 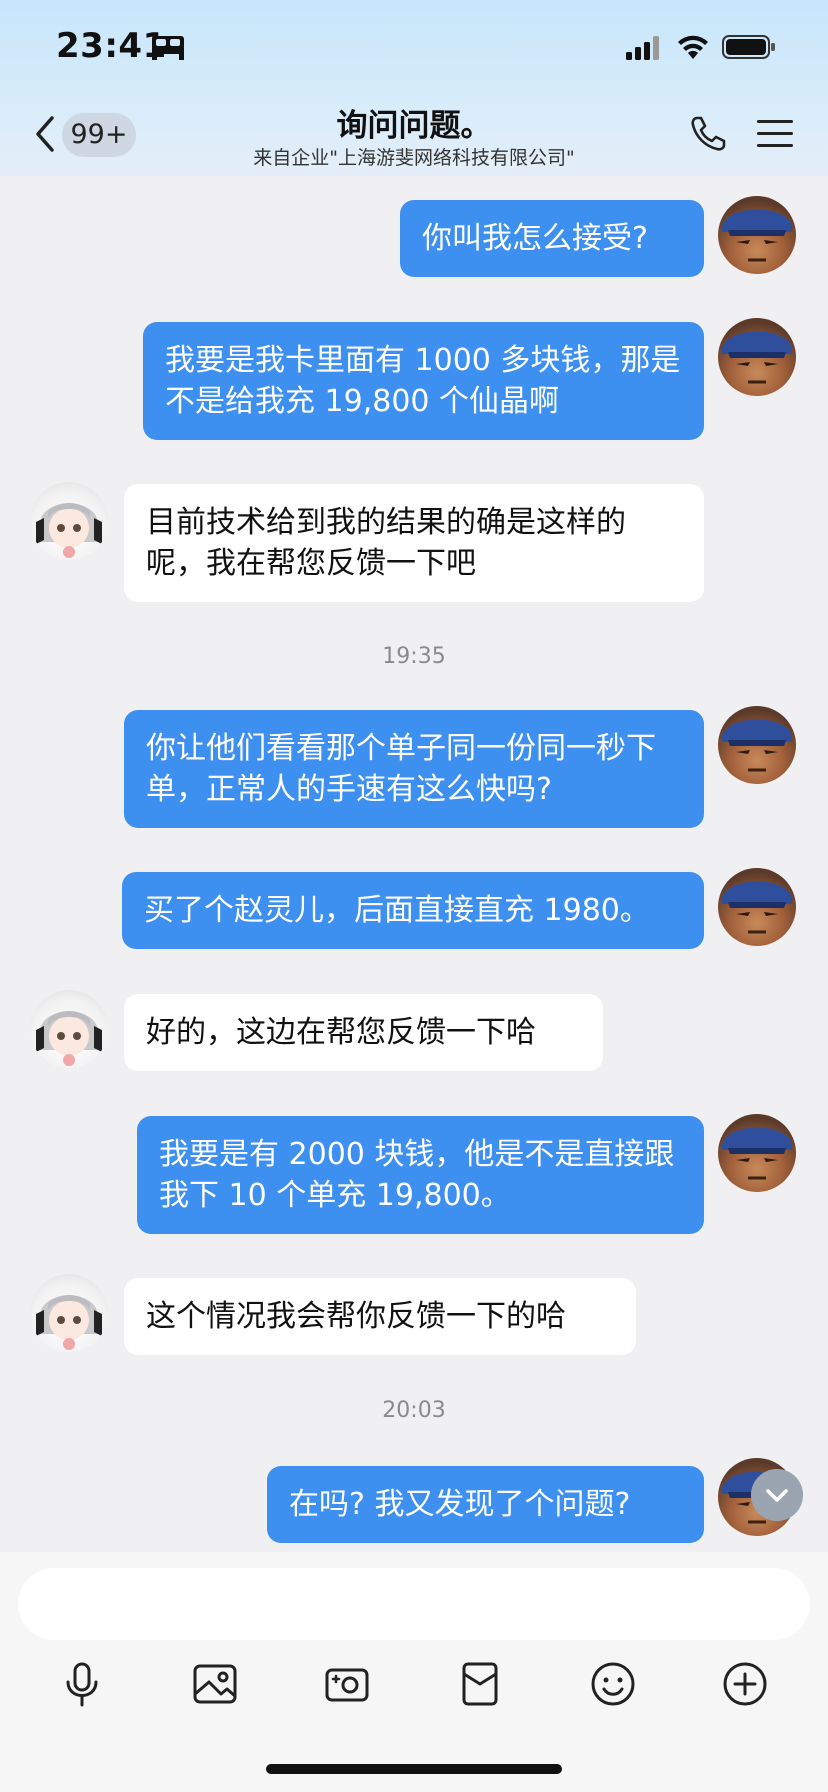 I want to click on plus-icon, so click(x=745, y=1684).